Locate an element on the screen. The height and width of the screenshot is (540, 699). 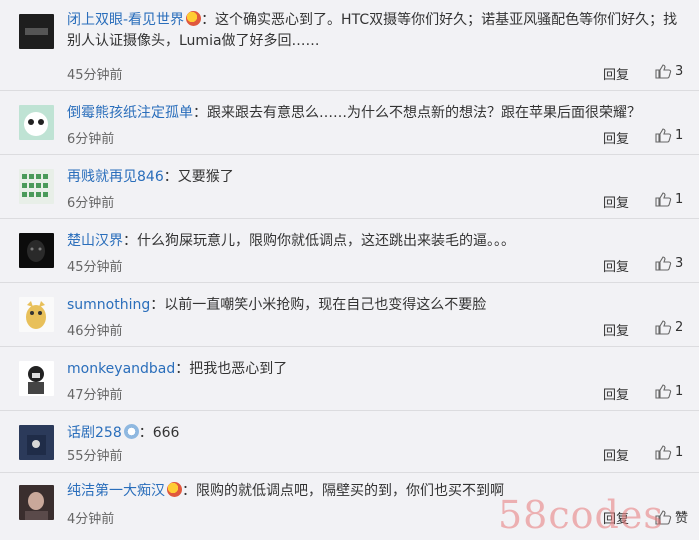
comment-username: 纯洁第一大痴汉 is located at coordinates (116, 491).